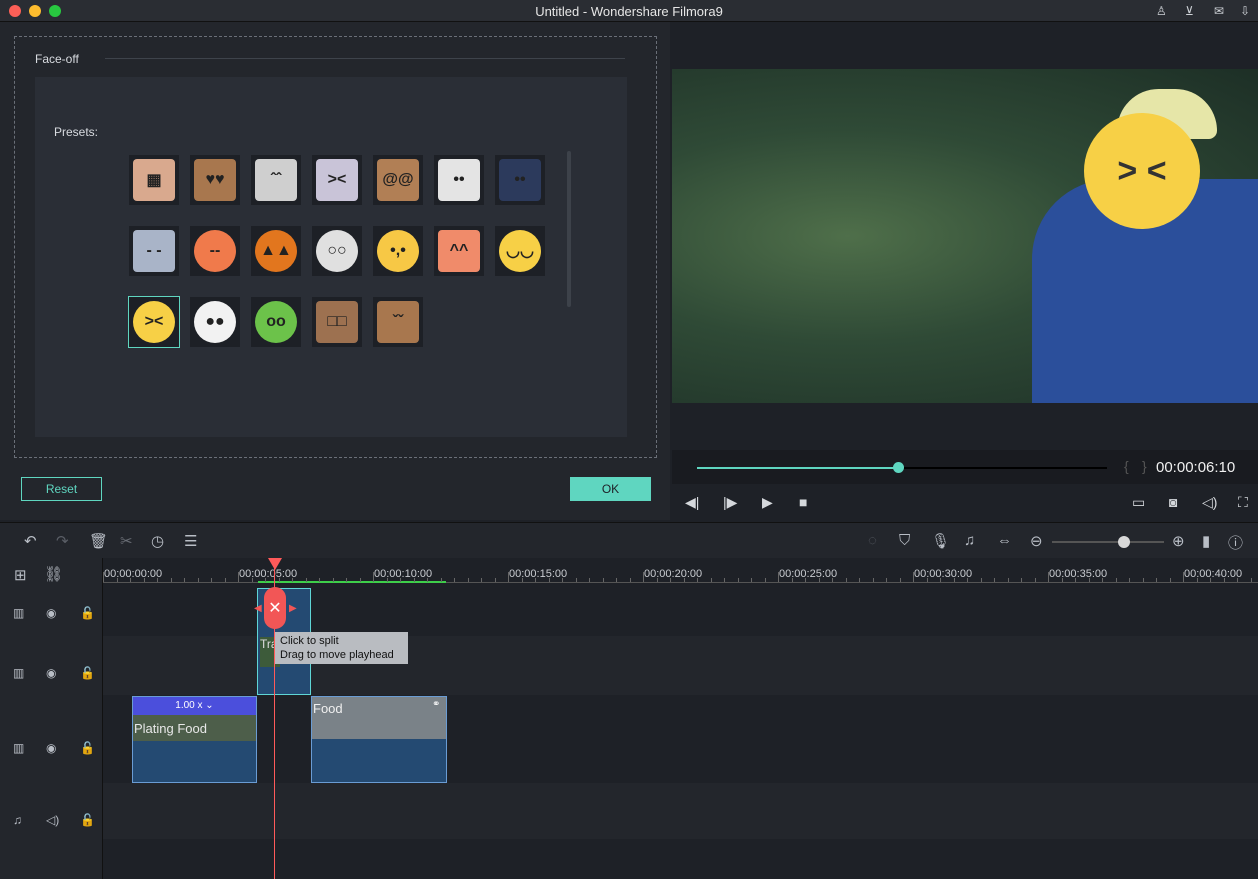 This screenshot has width=1258, height=879. Describe the element at coordinates (154, 322) in the screenshot. I see `preset-laughing-face: ><` at that location.